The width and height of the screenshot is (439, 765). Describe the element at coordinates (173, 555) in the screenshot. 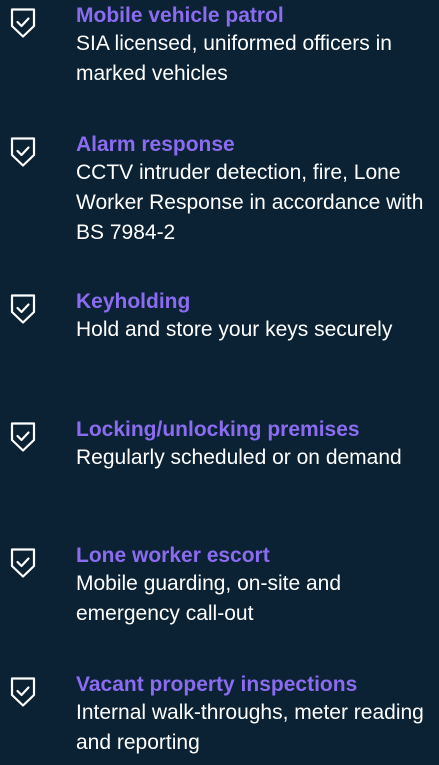

I see `feature-title: Lone worker escort` at that location.